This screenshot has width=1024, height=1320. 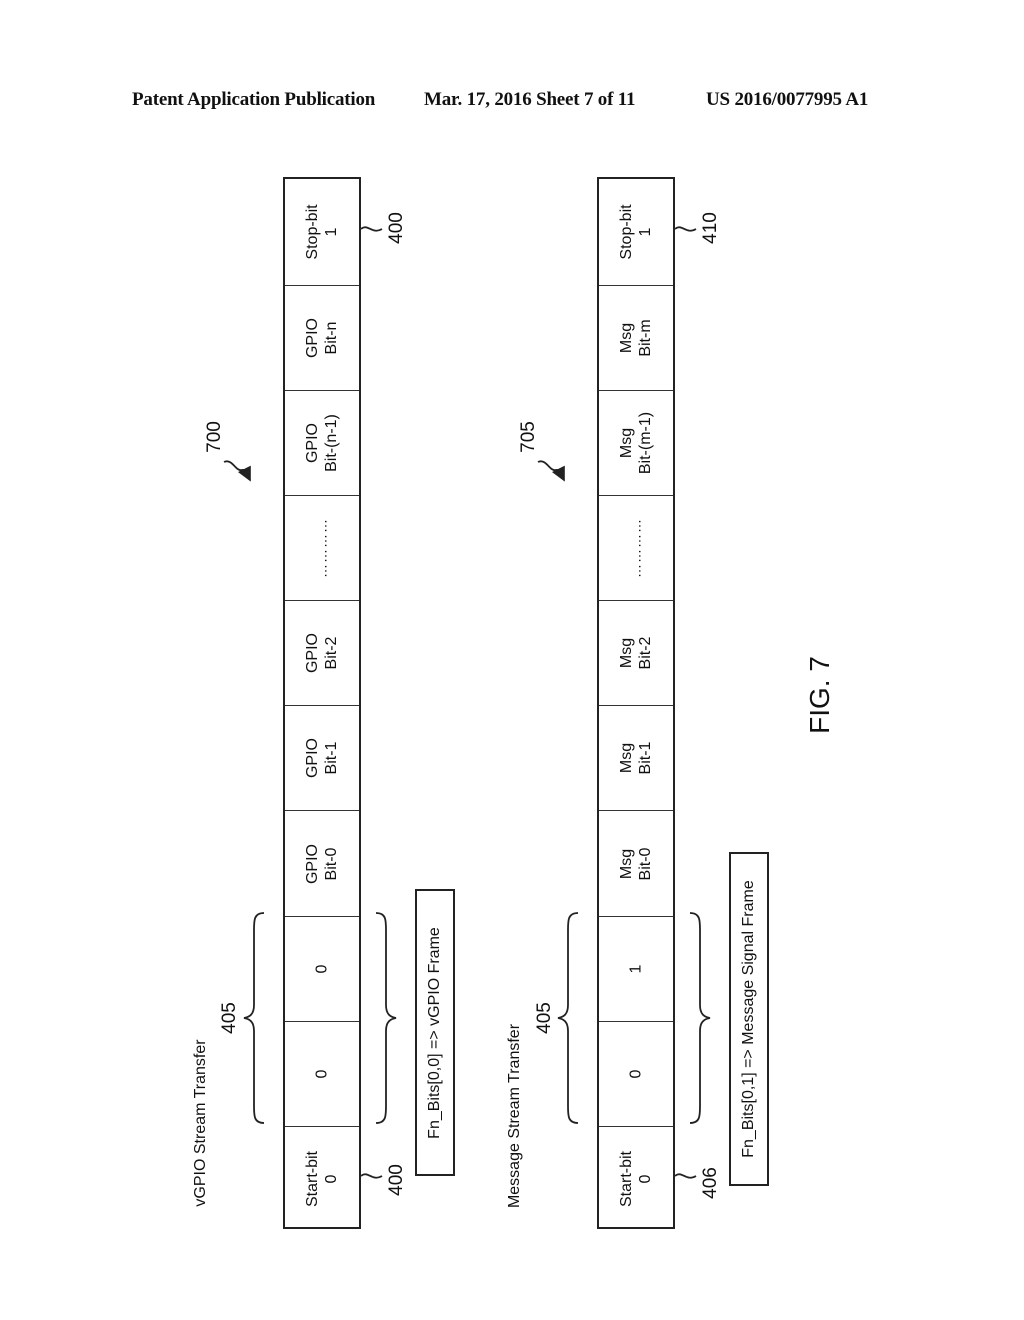 I want to click on vgpio-frame-title: vGPIO Stream Transfer, so click(x=200, y=1123).